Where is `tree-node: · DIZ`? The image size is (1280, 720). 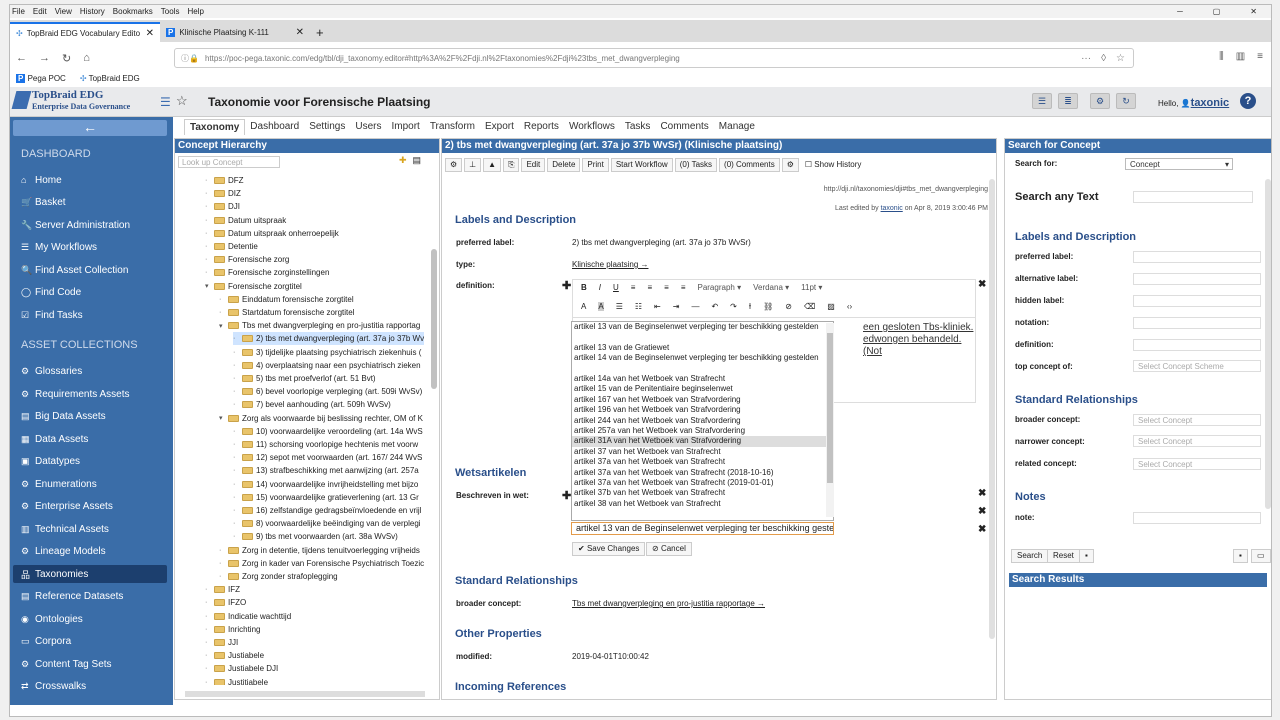 tree-node: · DIZ is located at coordinates (223, 193).